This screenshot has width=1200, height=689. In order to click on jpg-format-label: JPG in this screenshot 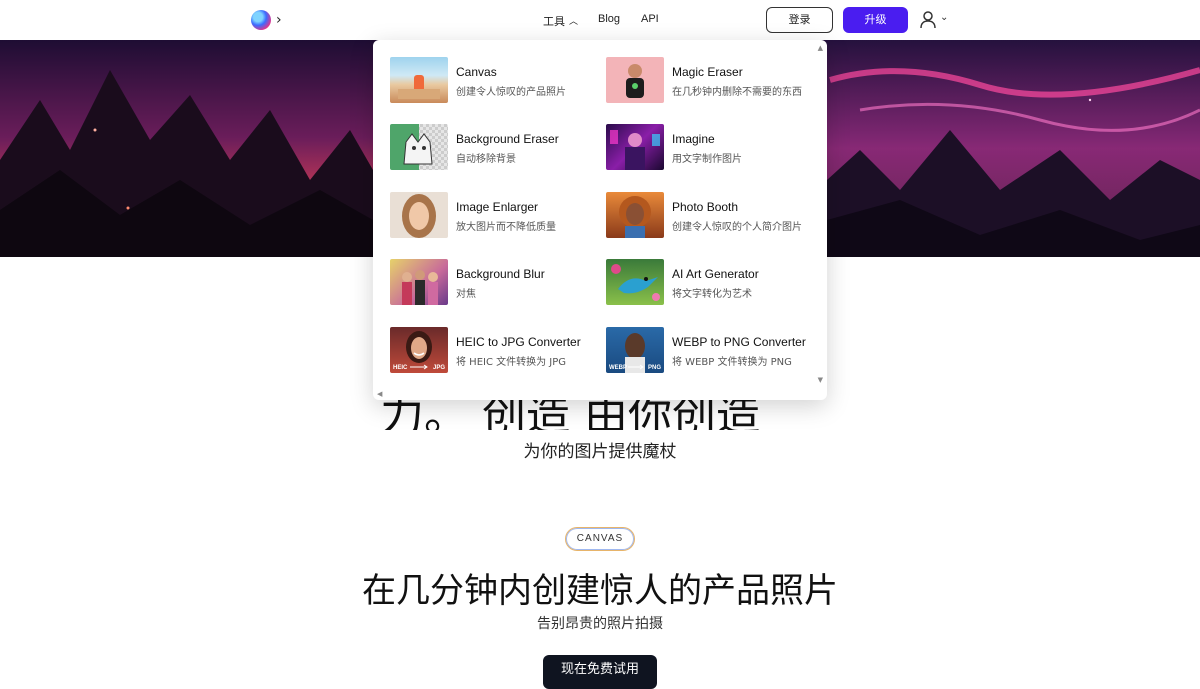, I will do `click(438, 368)`.